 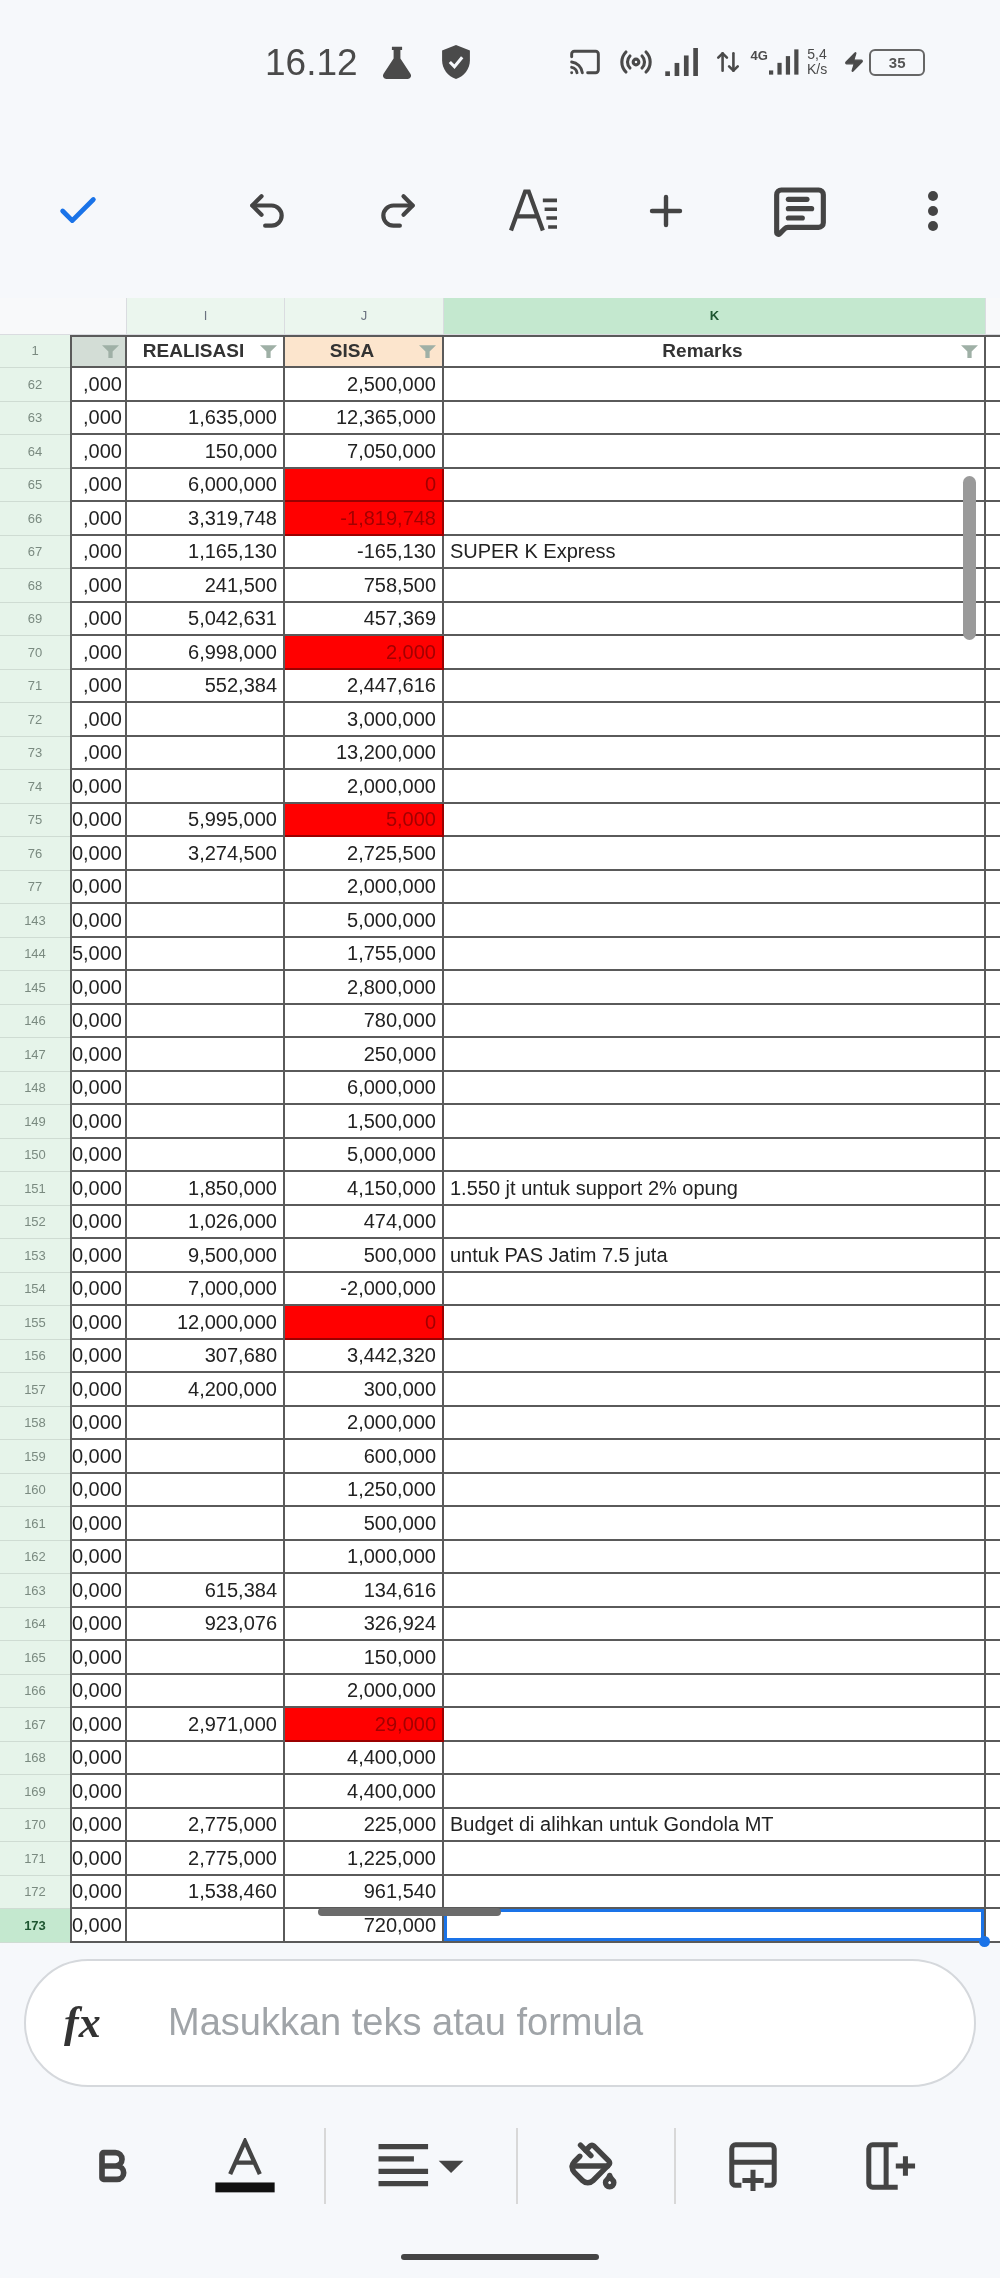 I want to click on row-number: 156, so click(x=35, y=1356).